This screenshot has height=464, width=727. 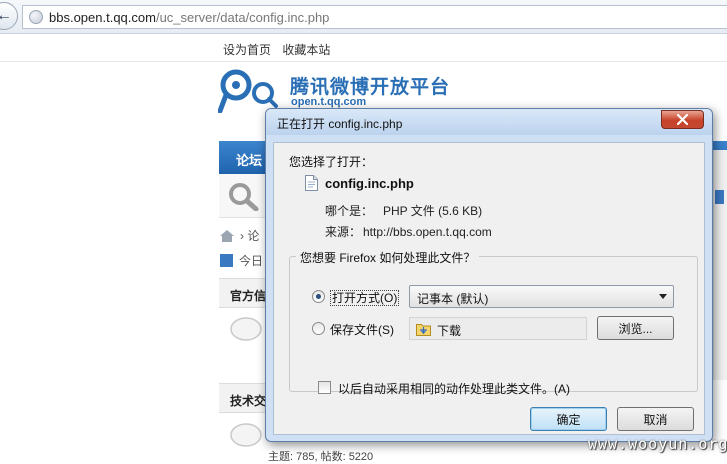 I want to click on watermark-text: www.wooyun.org, so click(x=657, y=444).